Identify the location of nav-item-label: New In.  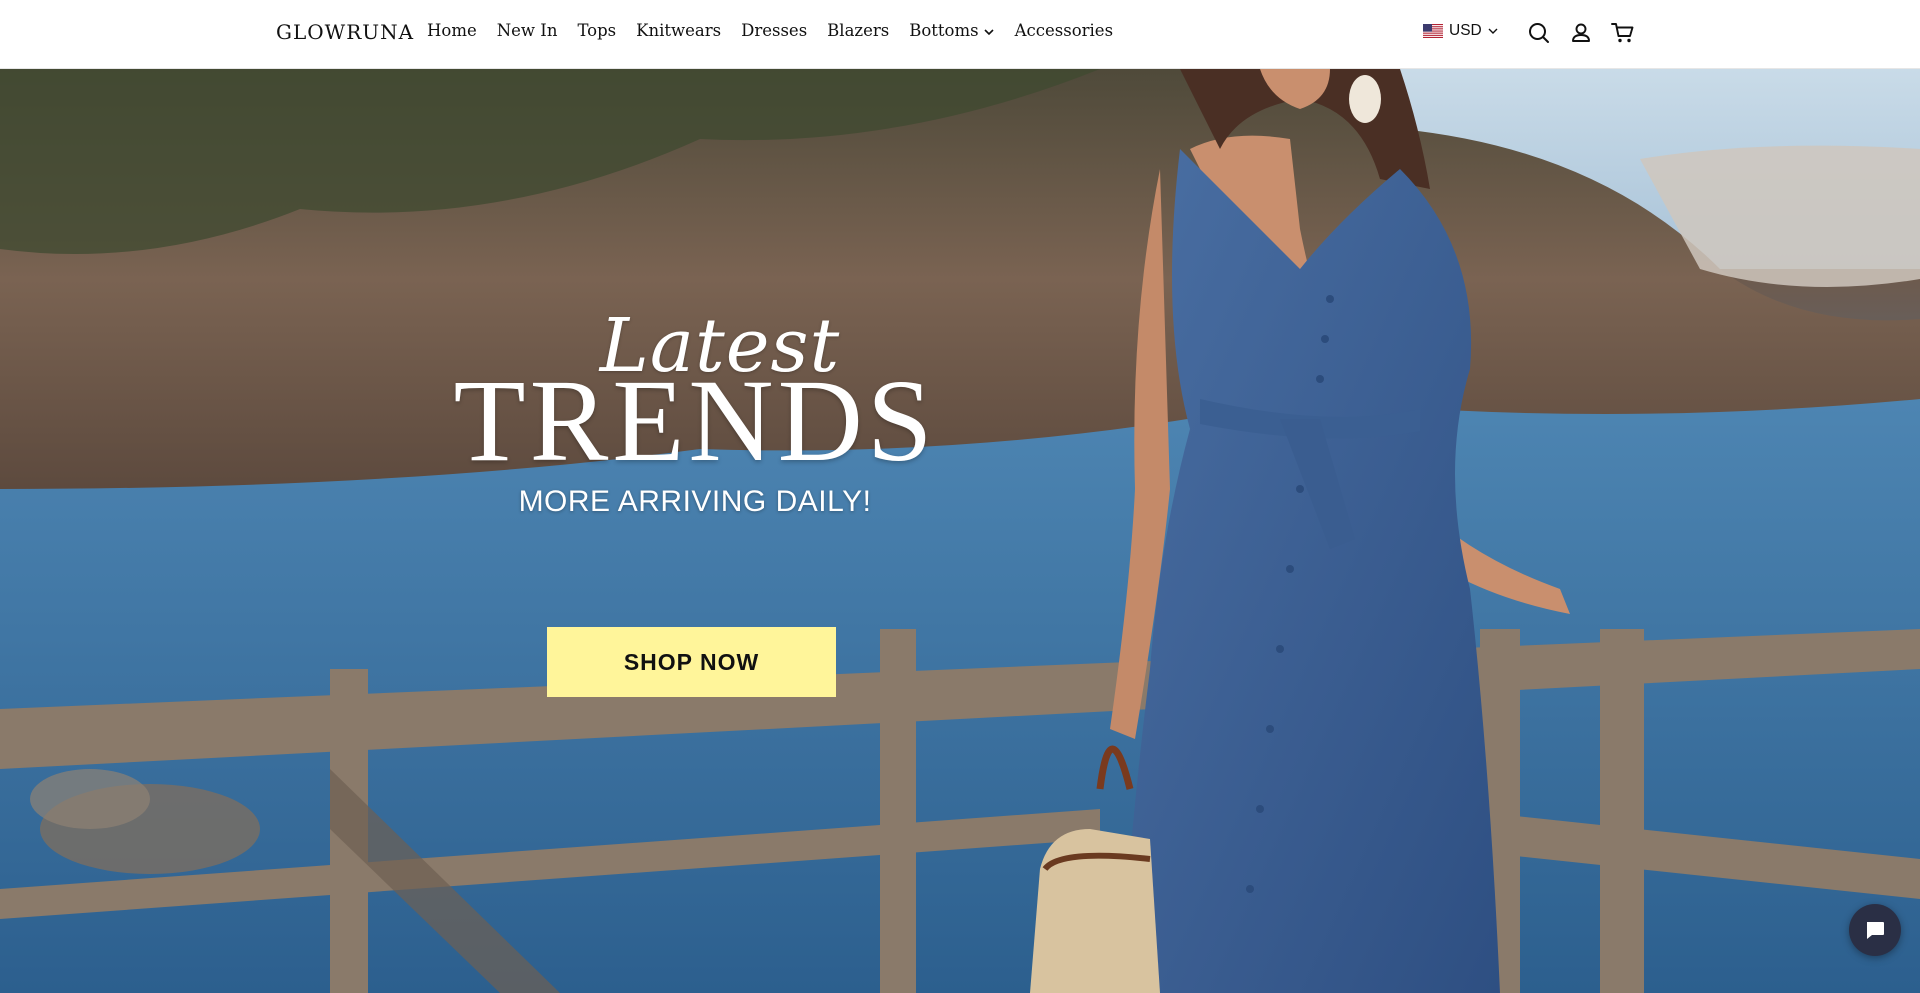
(527, 30).